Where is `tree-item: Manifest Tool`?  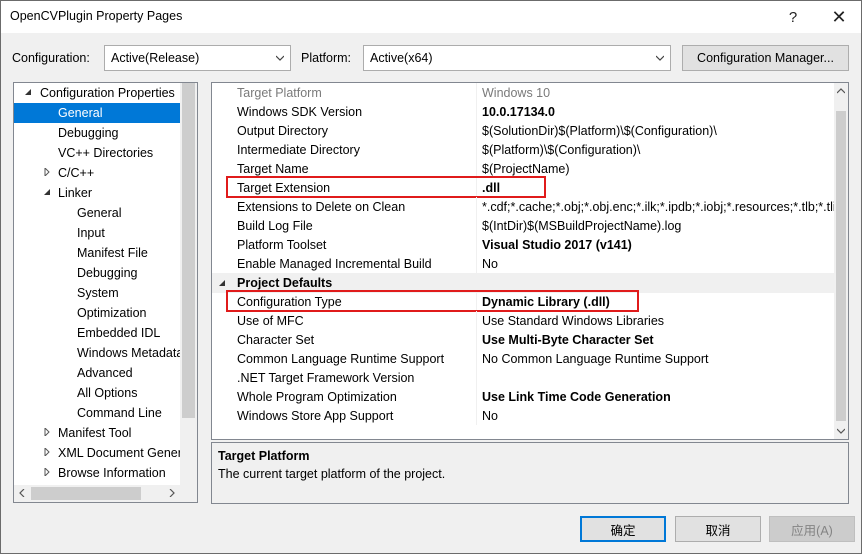 tree-item: Manifest Tool is located at coordinates (97, 433).